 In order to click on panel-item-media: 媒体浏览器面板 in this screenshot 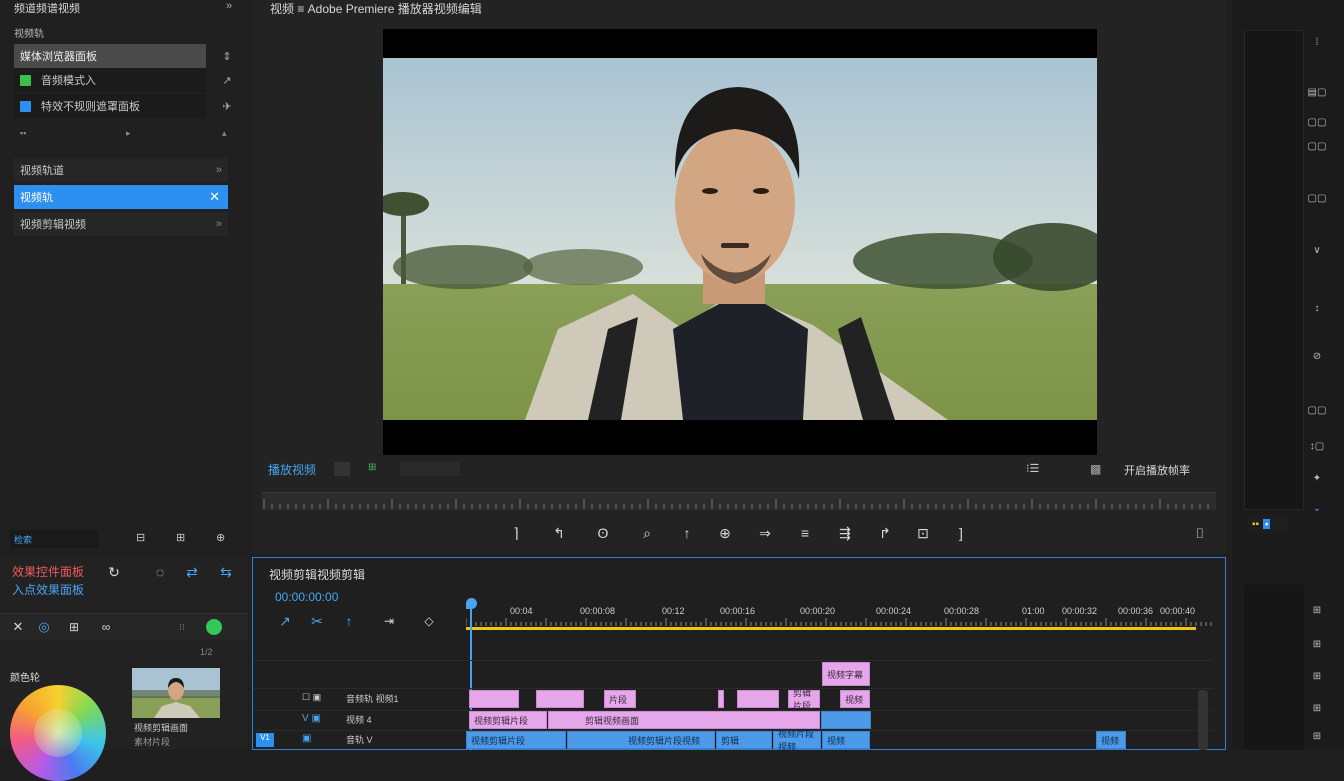, I will do `click(110, 56)`.